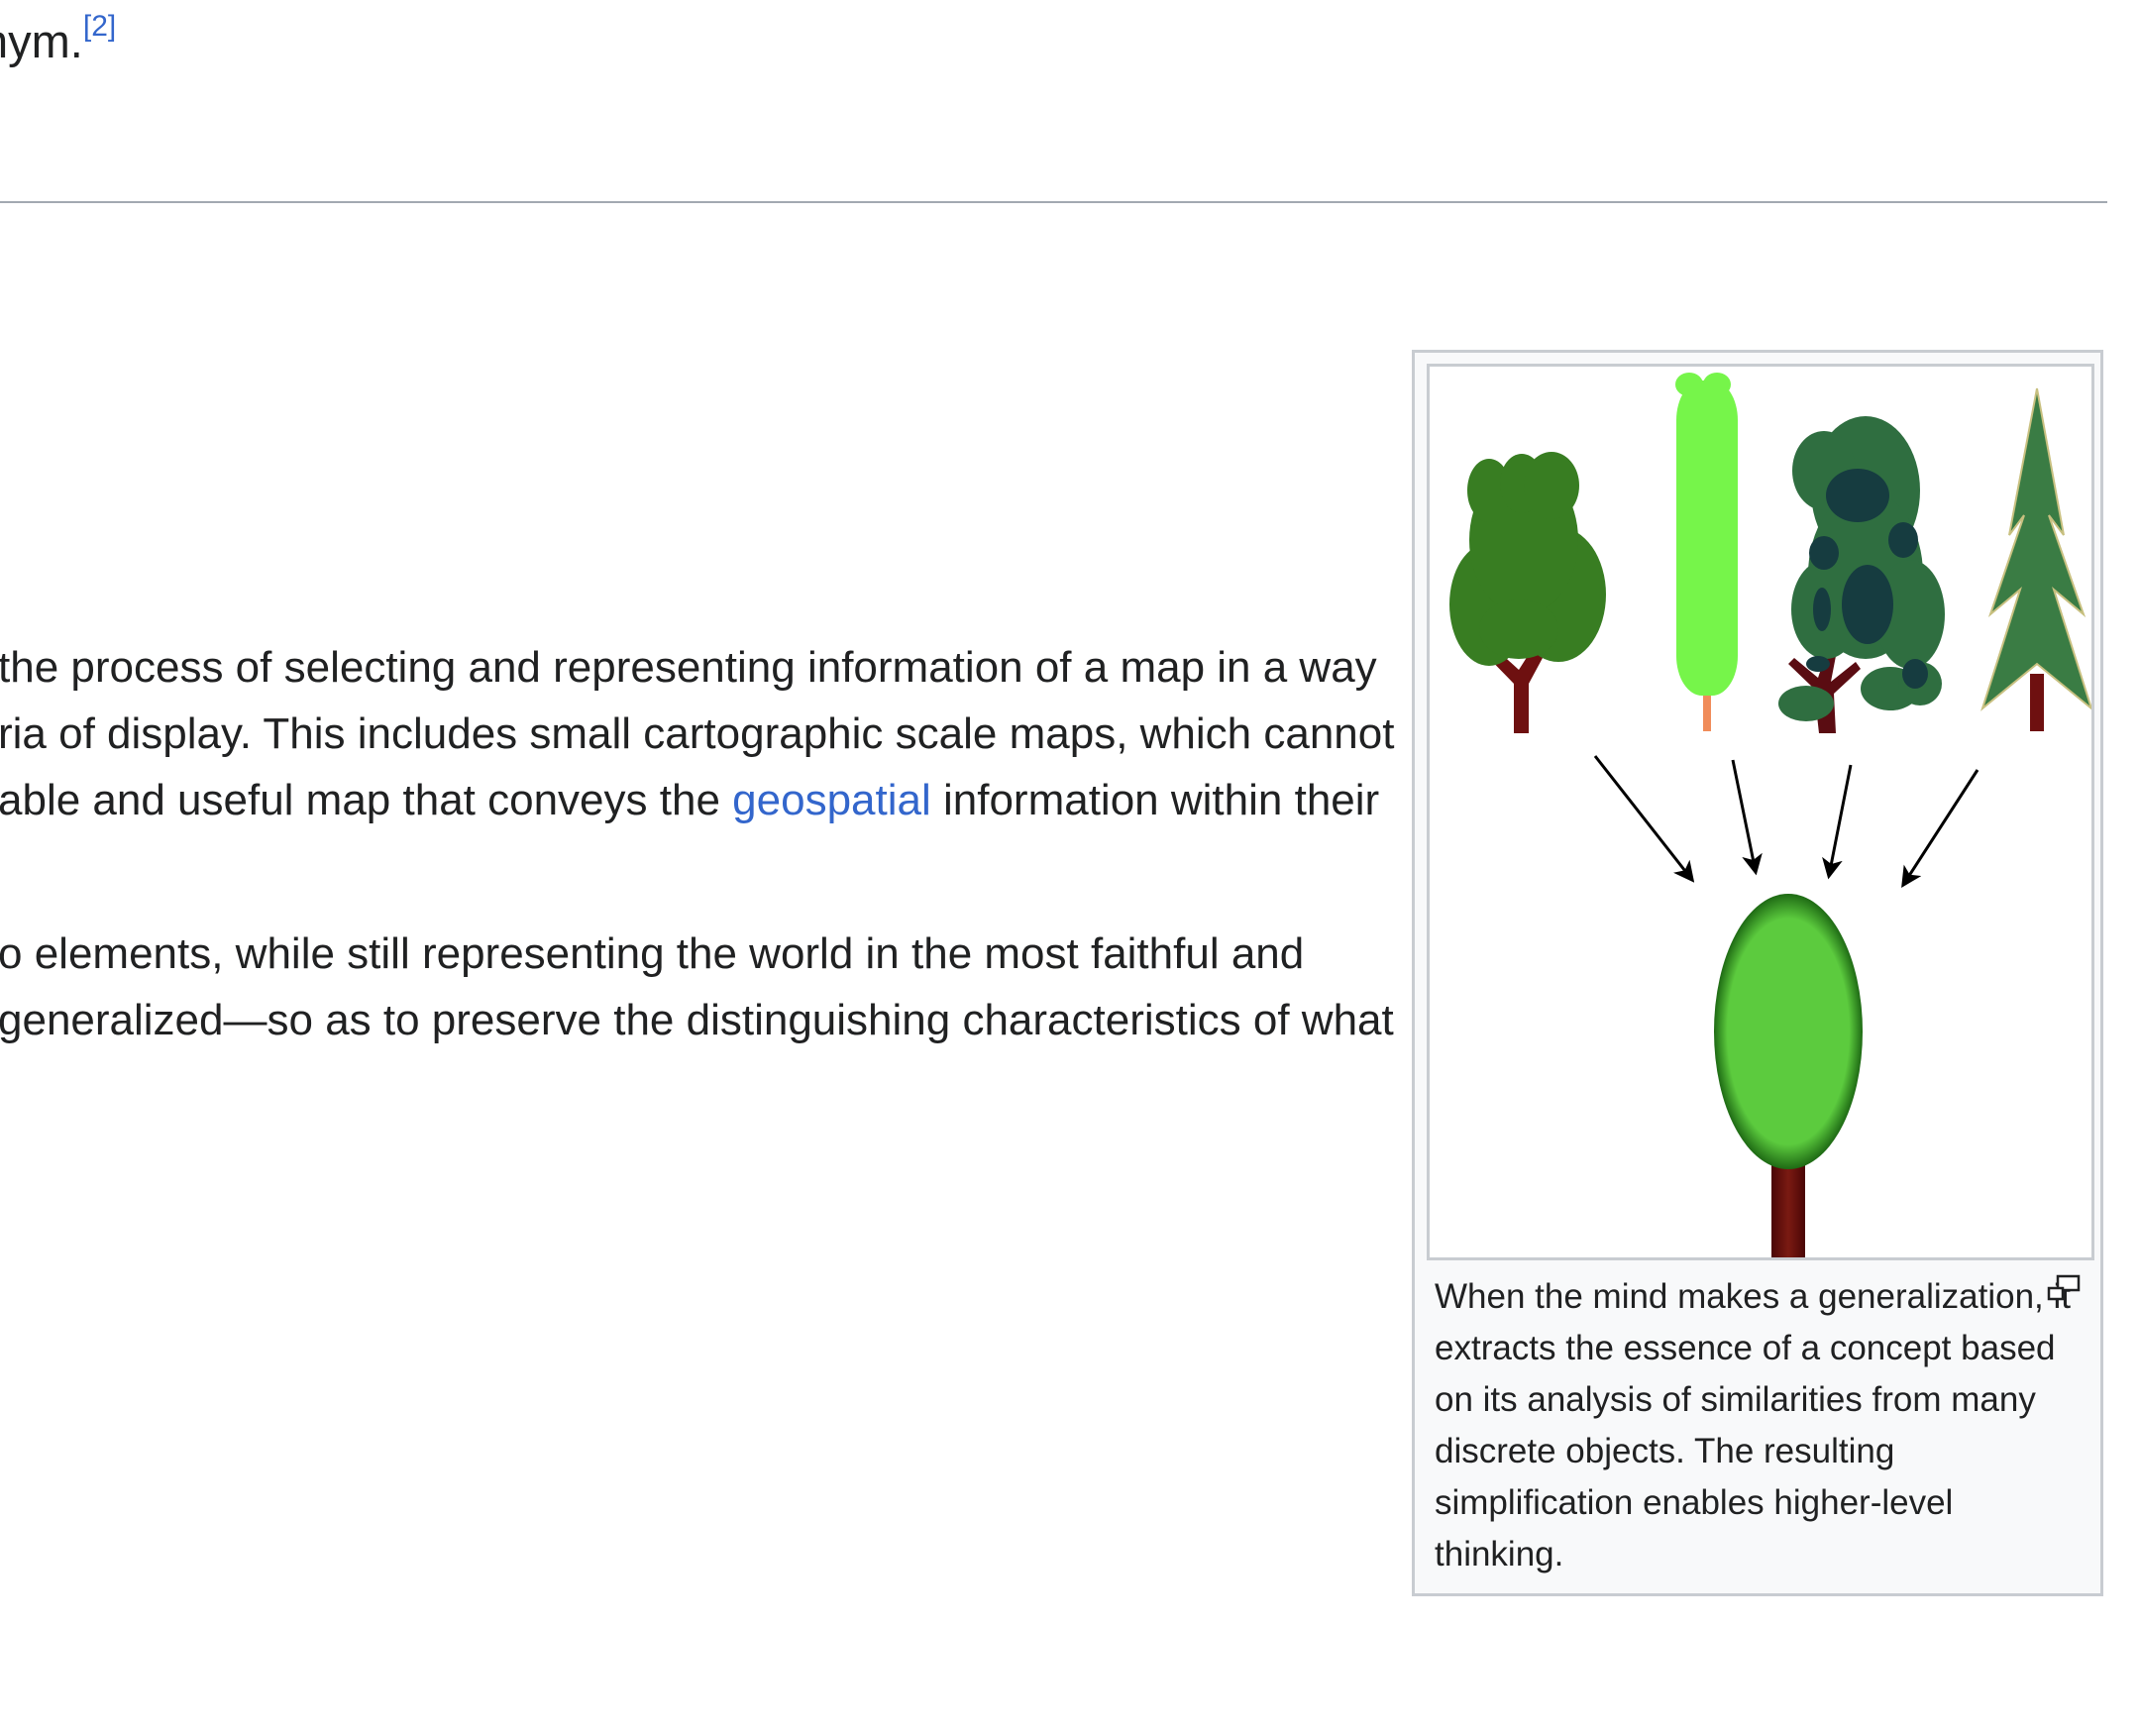 Image resolution: width=2140 pixels, height=1736 pixels. Describe the element at coordinates (1527, 592) in the screenshot. I see `broadleaf-tree-icon` at that location.